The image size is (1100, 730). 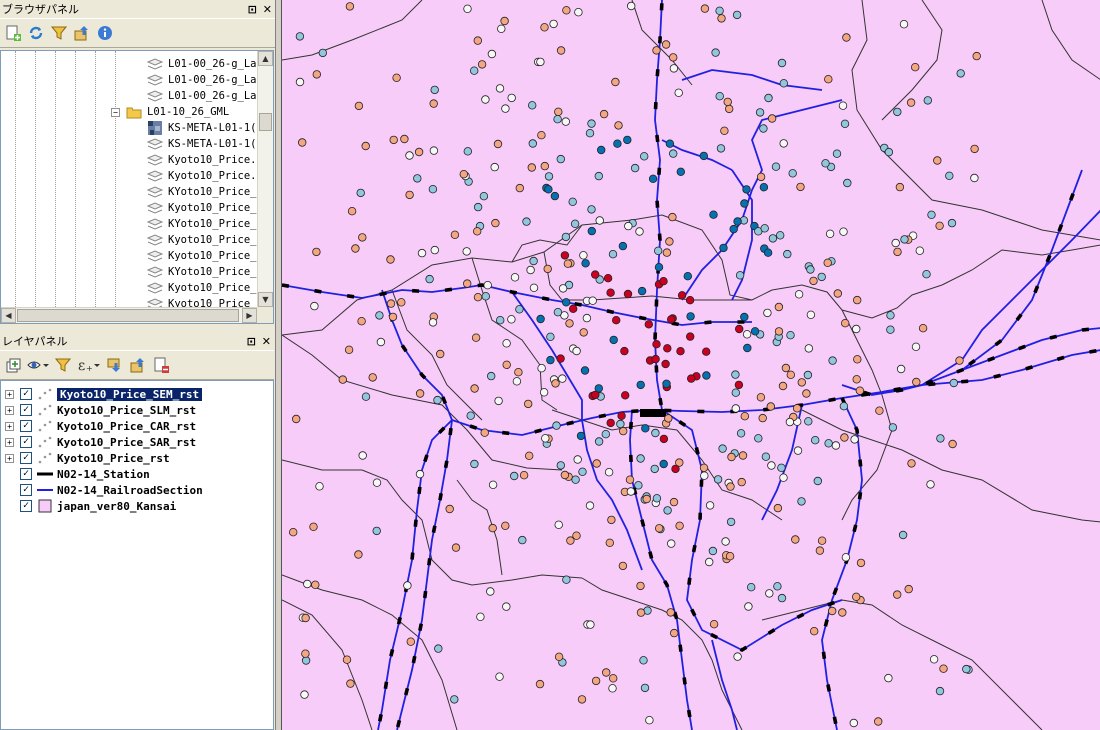 I want to click on tree-collapse-icon: −, so click(x=115, y=112).